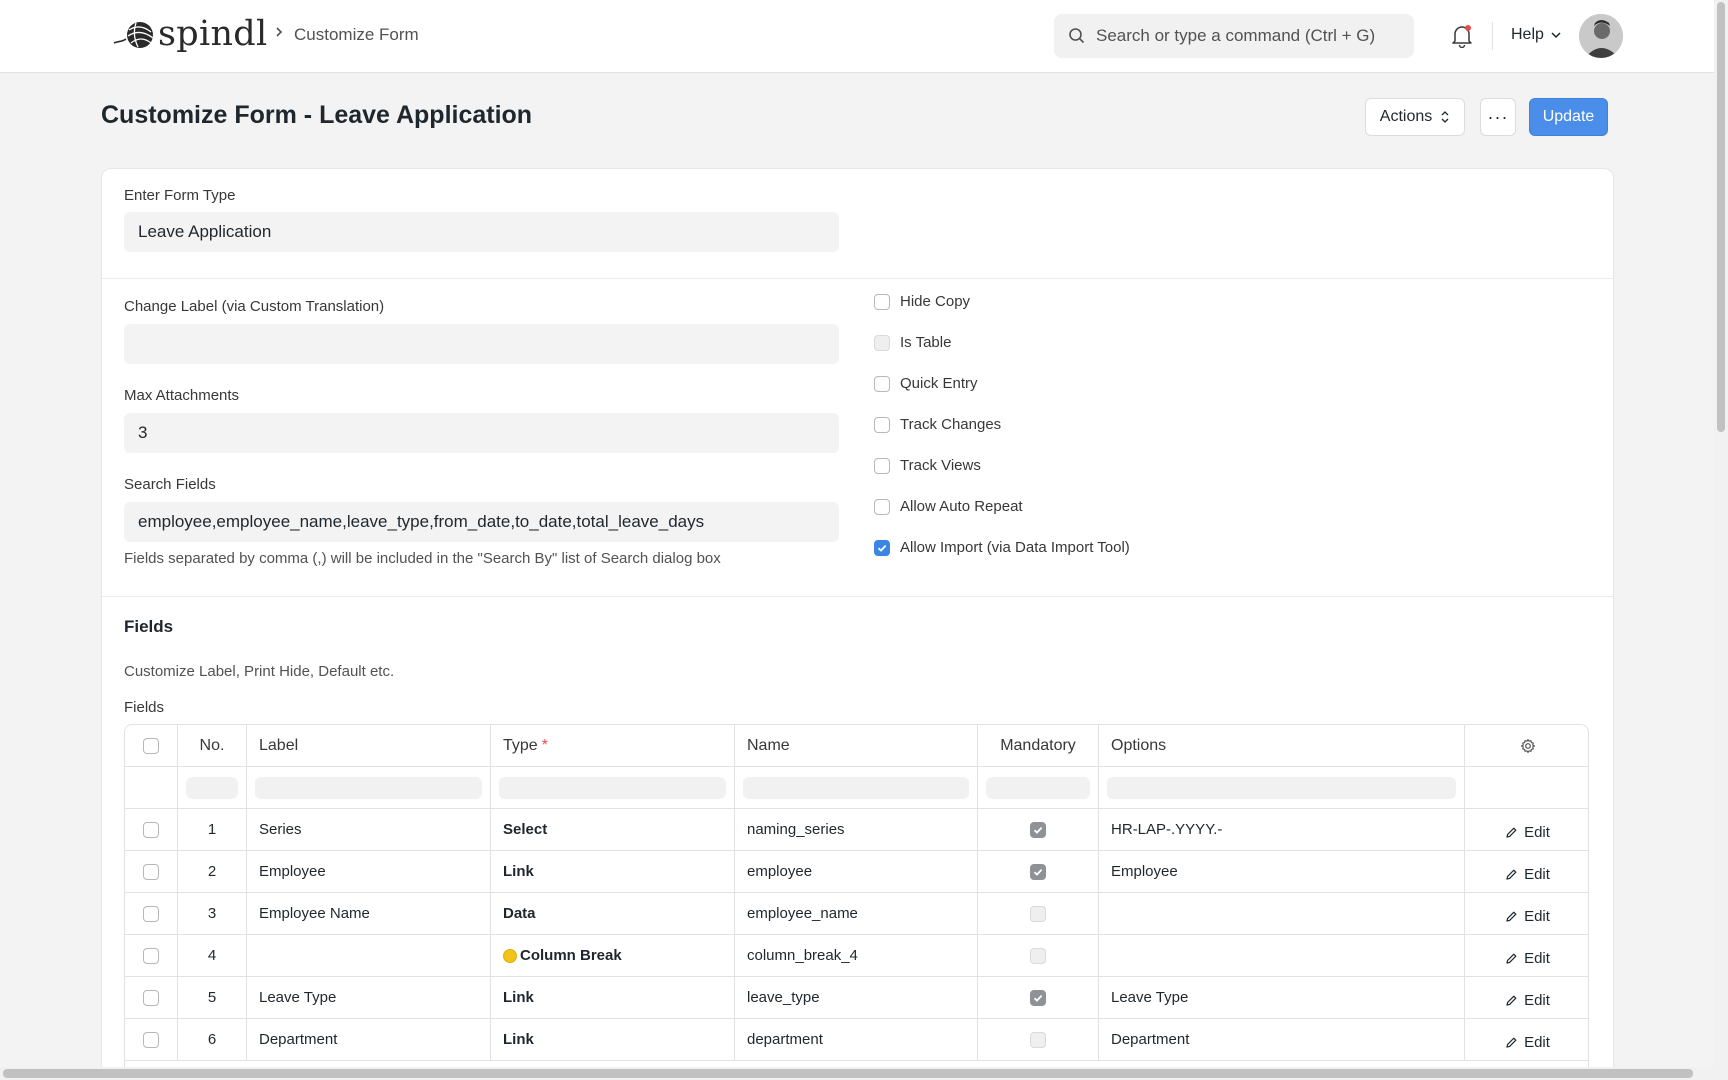 This screenshot has width=1728, height=1080. What do you see at coordinates (882, 424) in the screenshot?
I see `track-changes-checkbox` at bounding box center [882, 424].